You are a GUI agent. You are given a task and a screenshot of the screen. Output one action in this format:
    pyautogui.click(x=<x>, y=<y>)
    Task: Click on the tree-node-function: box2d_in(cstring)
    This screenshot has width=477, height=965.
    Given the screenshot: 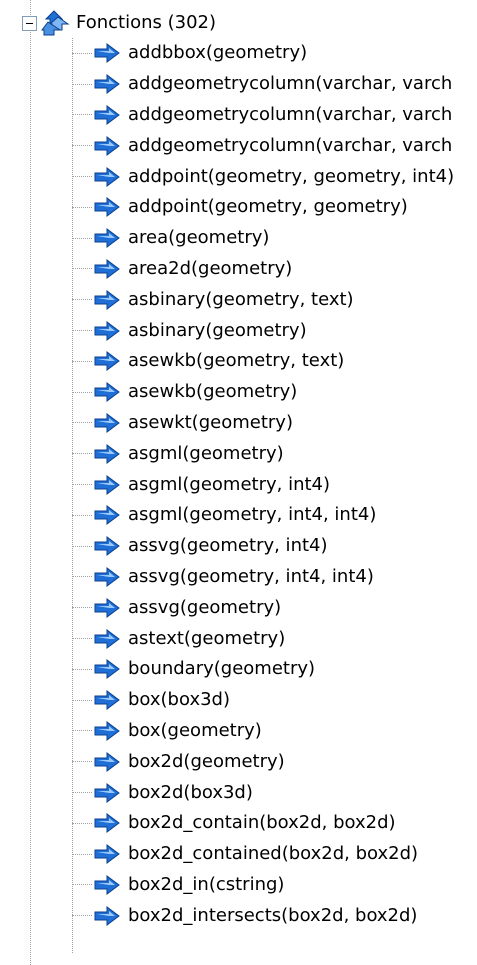 What is the action you would take?
    pyautogui.click(x=274, y=885)
    